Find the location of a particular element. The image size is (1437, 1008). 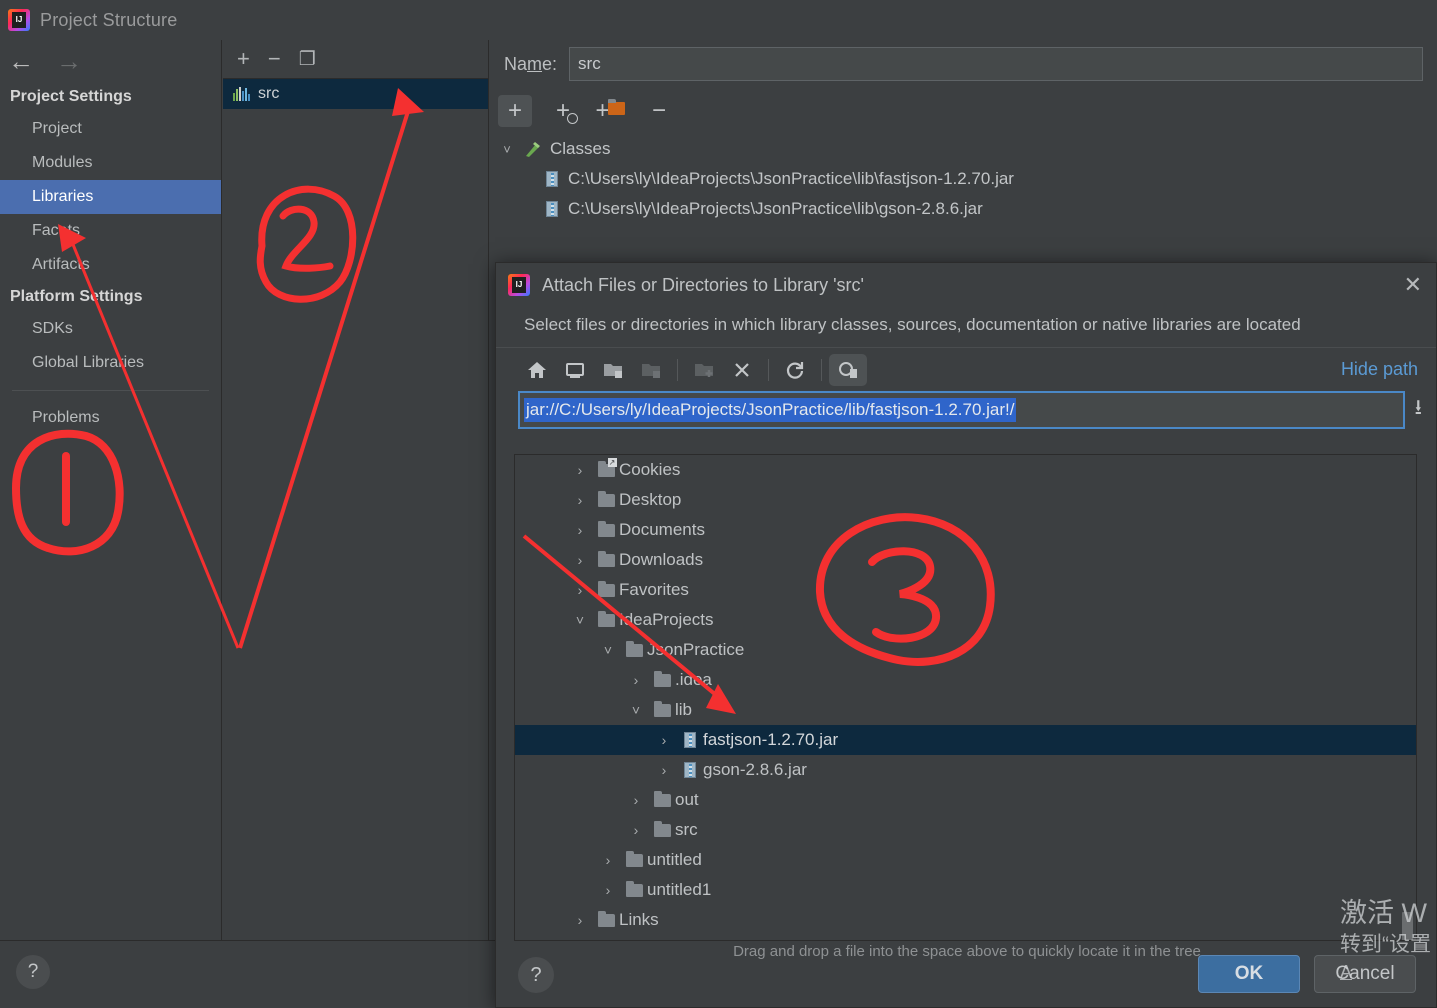

tree-row: › untitled is located at coordinates (965, 860).